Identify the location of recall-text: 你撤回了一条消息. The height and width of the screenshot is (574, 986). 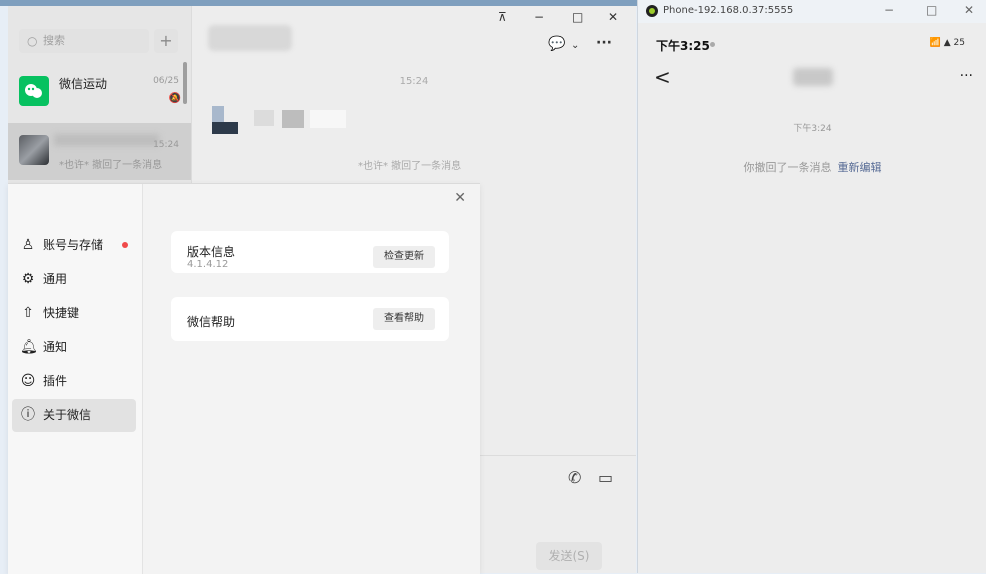
(787, 167).